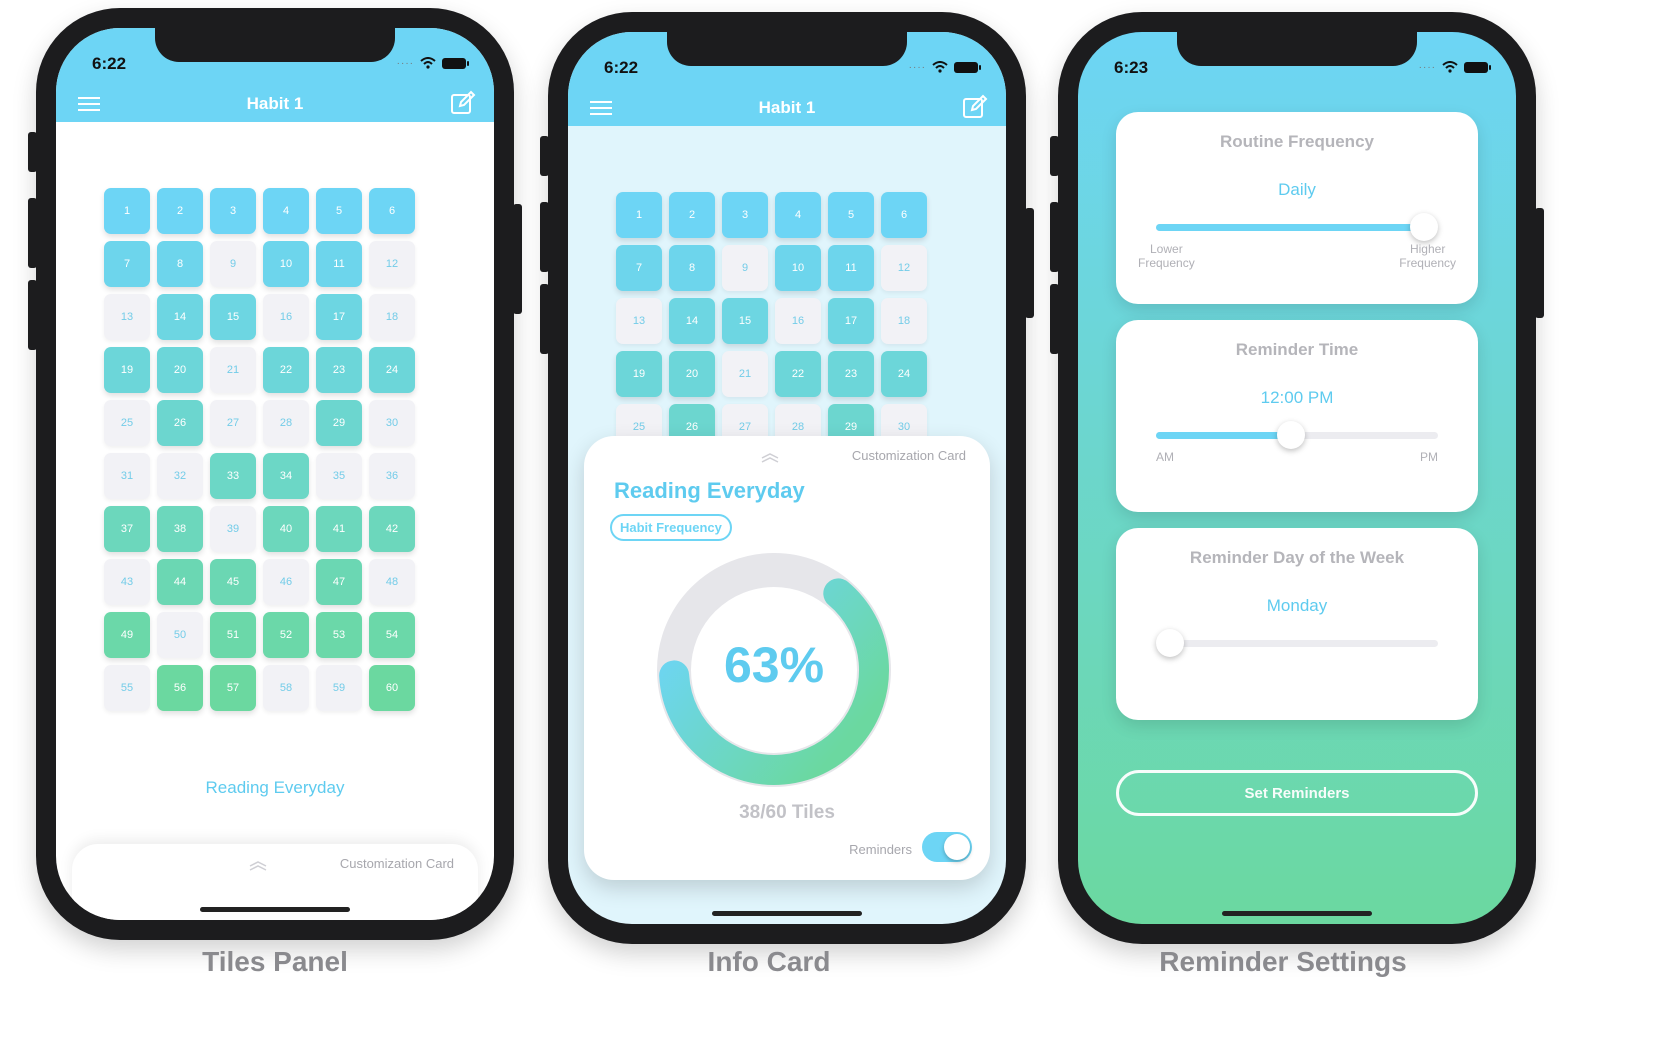  What do you see at coordinates (392, 582) in the screenshot?
I see `tile-48: 48` at bounding box center [392, 582].